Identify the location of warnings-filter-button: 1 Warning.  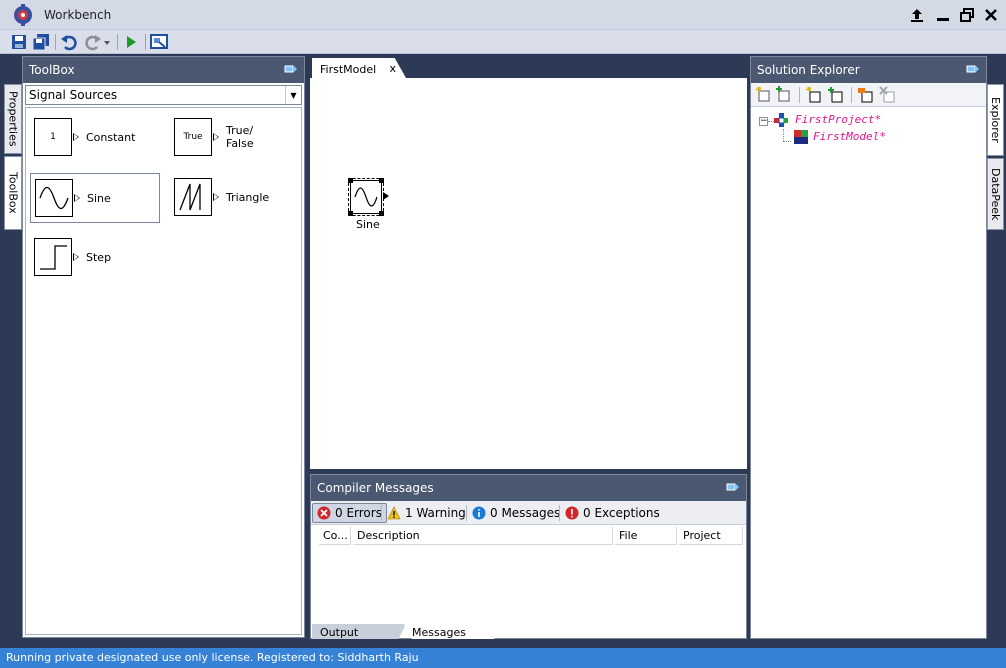
(426, 513).